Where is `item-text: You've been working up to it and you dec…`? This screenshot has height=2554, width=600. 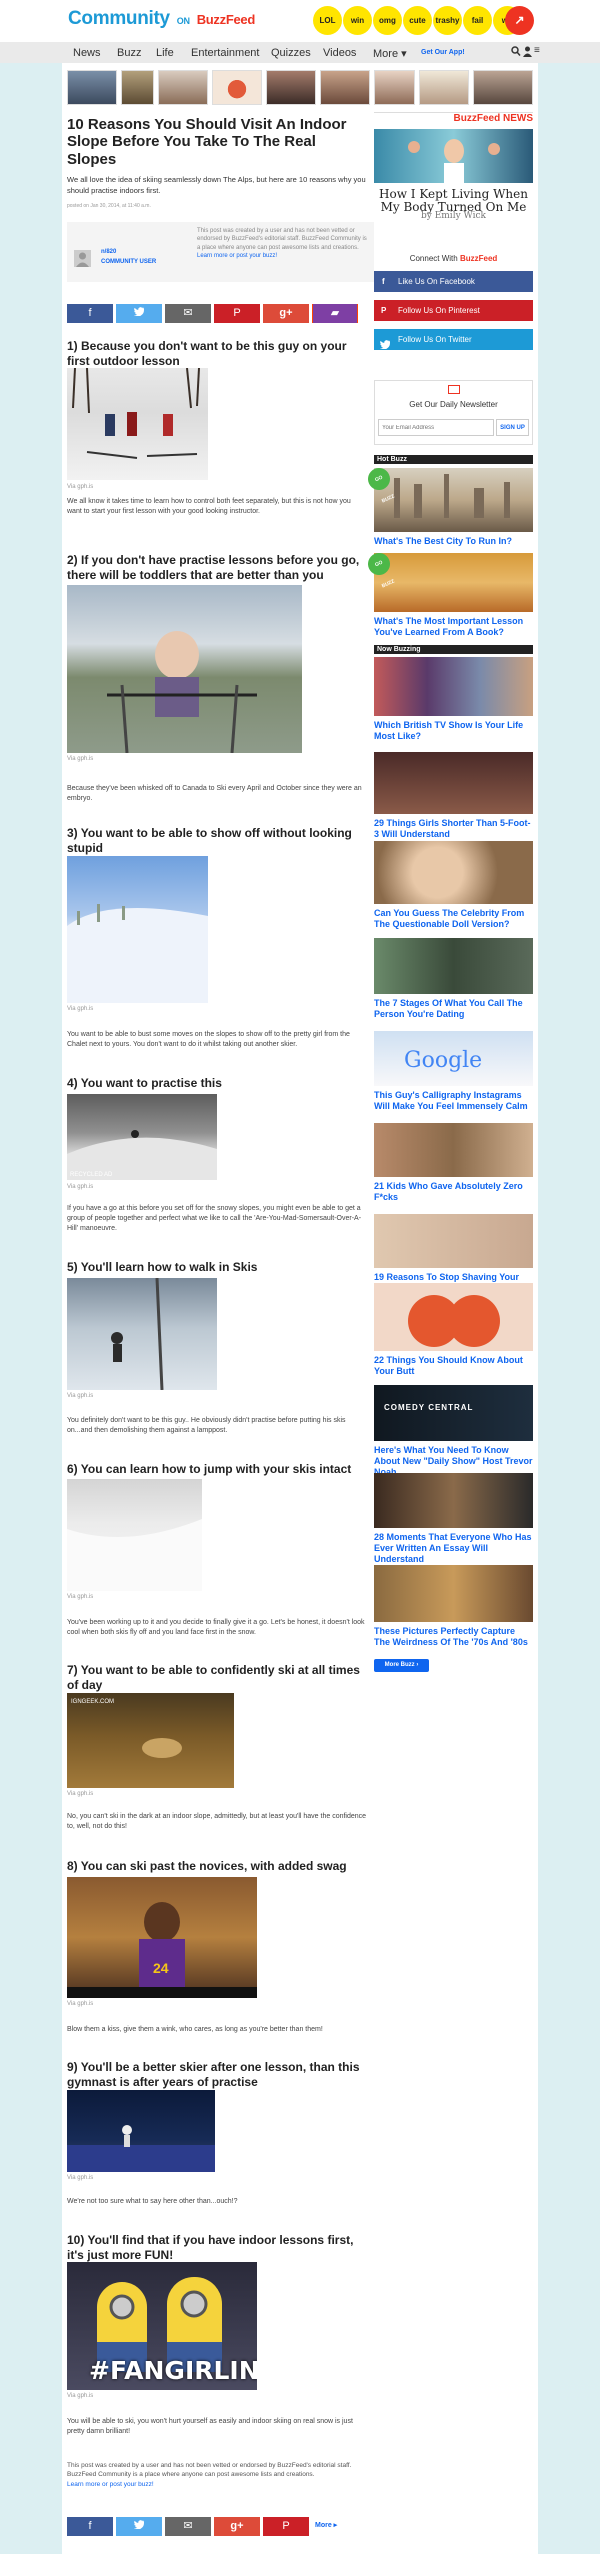
item-text: You've been working up to it and you dec… is located at coordinates (216, 1628).